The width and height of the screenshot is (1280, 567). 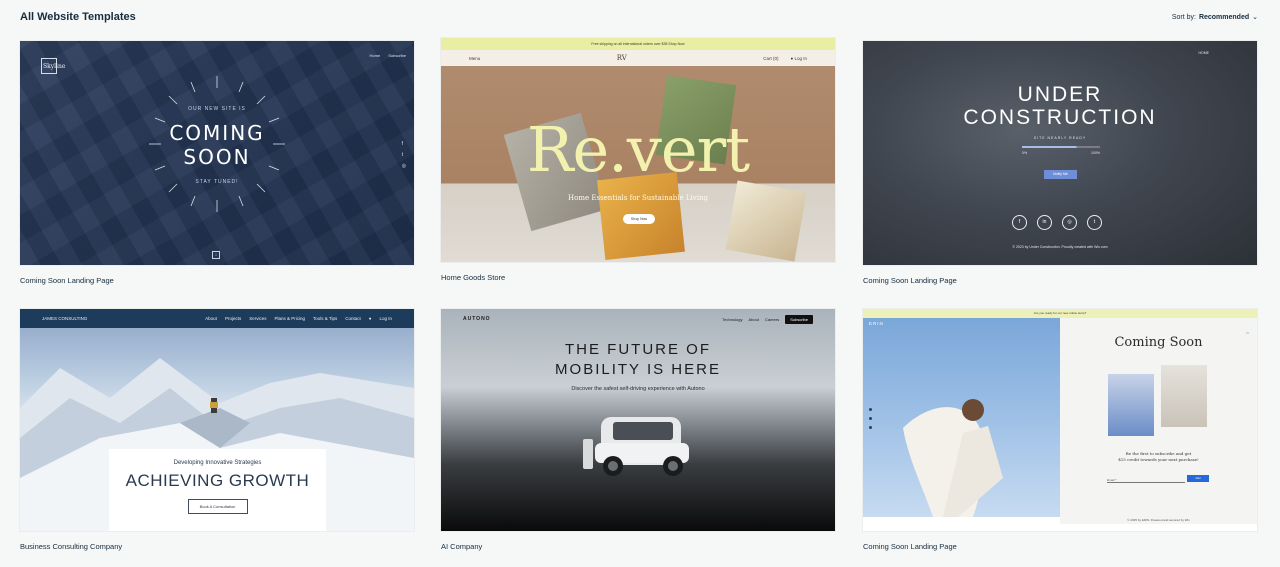 What do you see at coordinates (1158, 342) in the screenshot?
I see `headline: Coming Soon` at bounding box center [1158, 342].